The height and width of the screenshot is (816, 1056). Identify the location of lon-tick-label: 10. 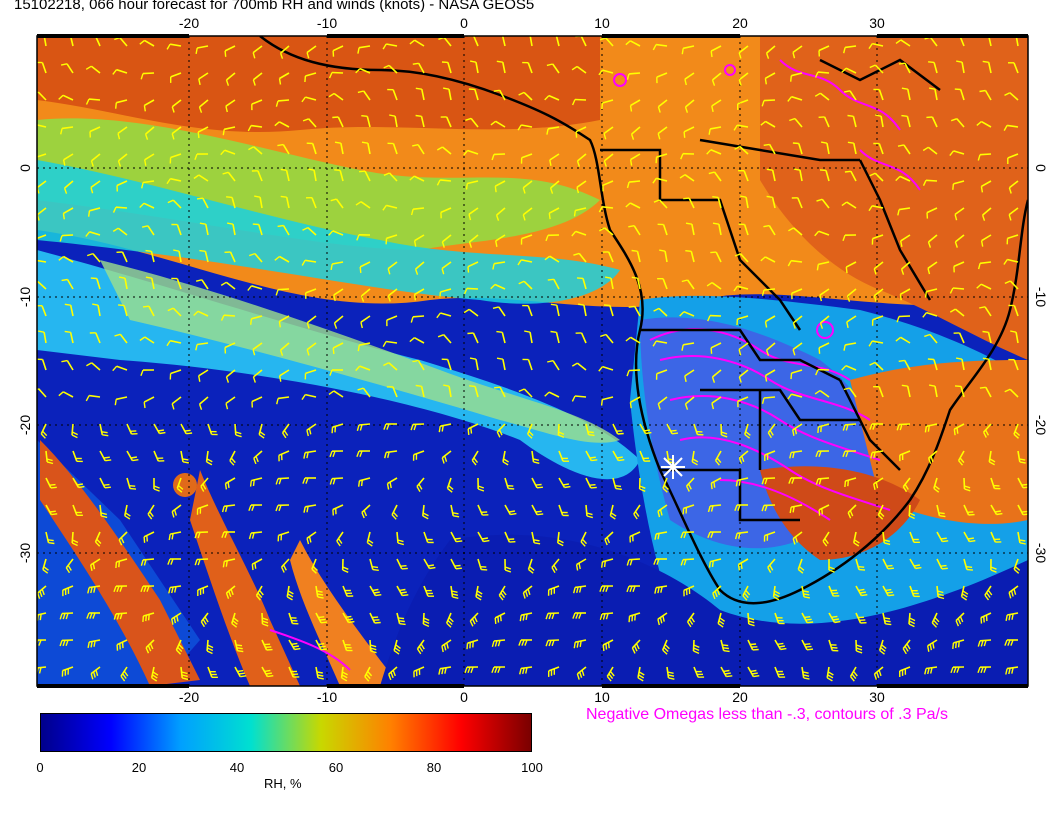
(602, 23).